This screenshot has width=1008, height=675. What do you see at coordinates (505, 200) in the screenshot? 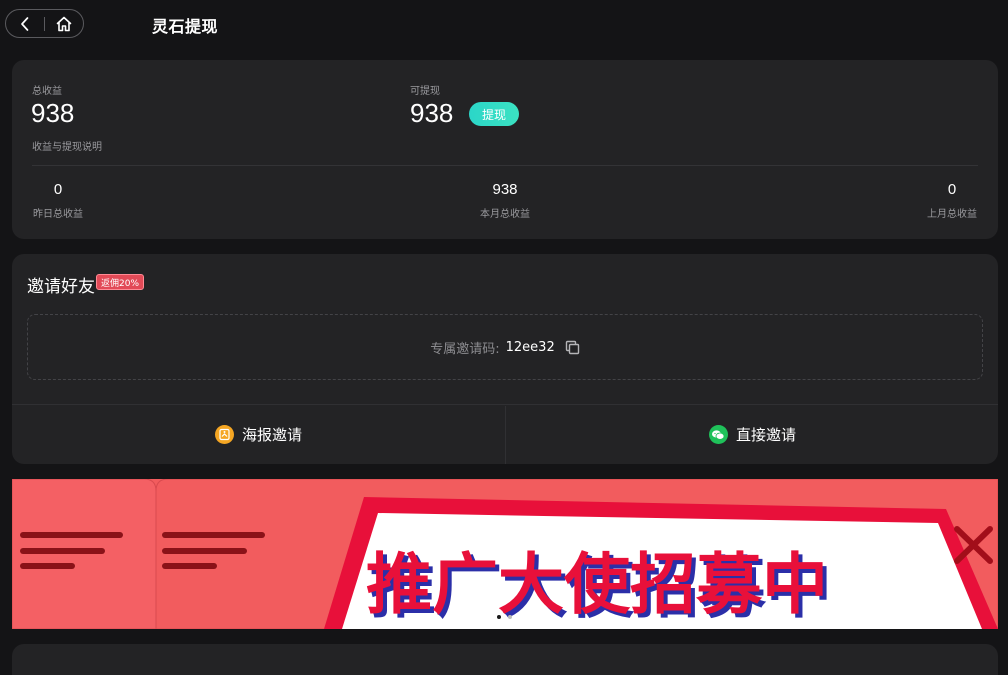
I see `stat-this-month: 938 本月总收益` at bounding box center [505, 200].